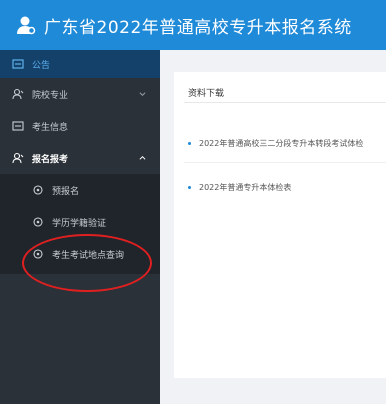  Describe the element at coordinates (281, 143) in the screenshot. I see `document-title: 2022年普通高校三二分段专升本转段考试体检` at that location.